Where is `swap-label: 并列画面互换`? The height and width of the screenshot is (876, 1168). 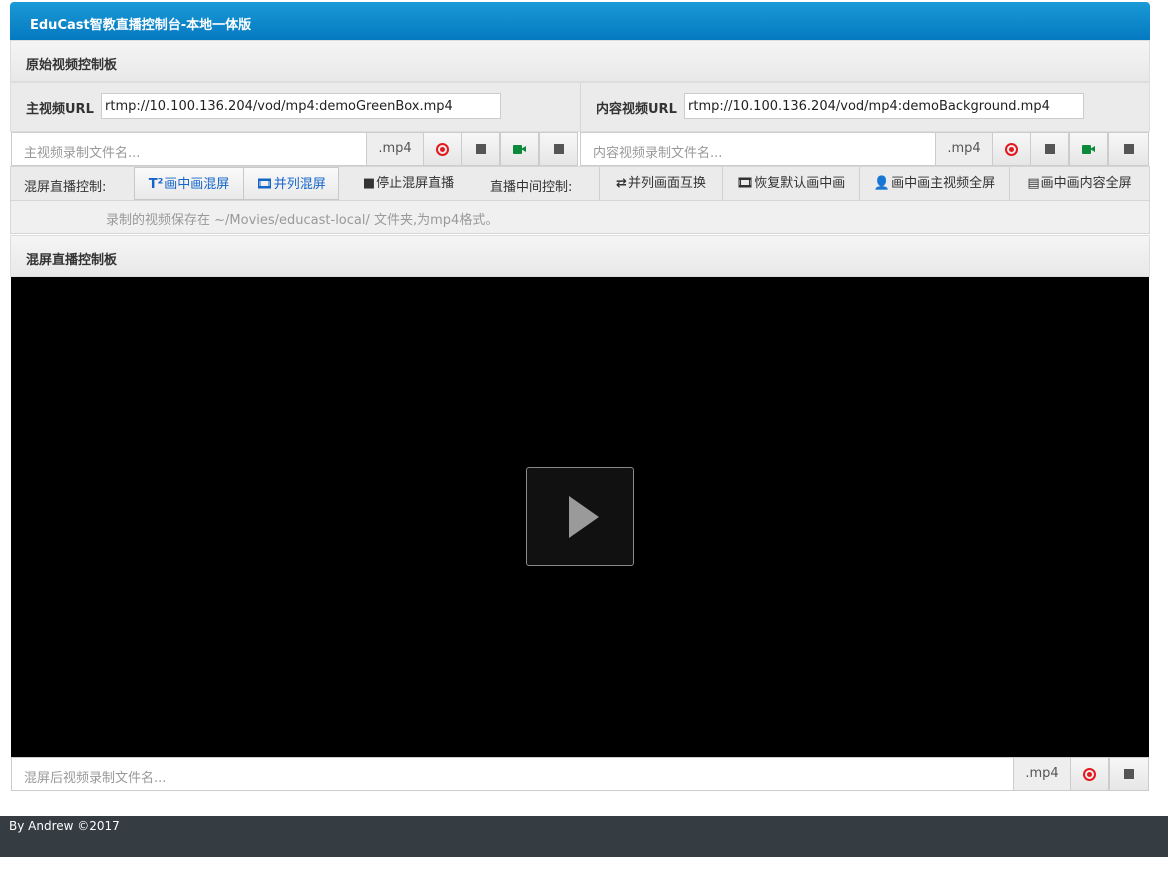 swap-label: 并列画面互换 is located at coordinates (666, 183).